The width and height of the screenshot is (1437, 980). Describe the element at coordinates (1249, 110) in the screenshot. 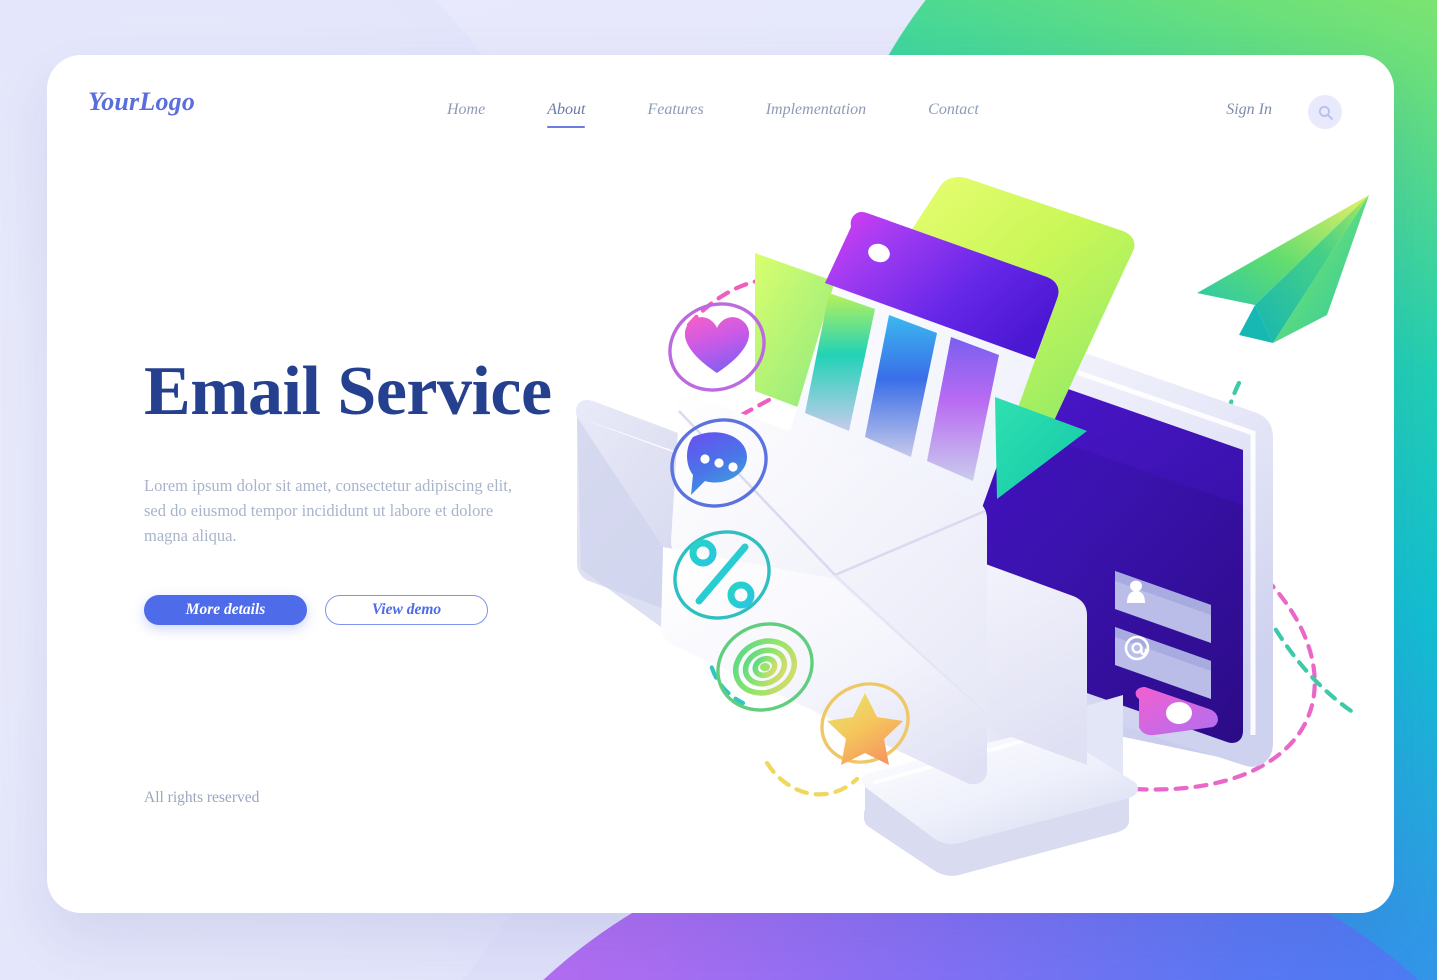

I see `sign-in-link: Sign In` at that location.